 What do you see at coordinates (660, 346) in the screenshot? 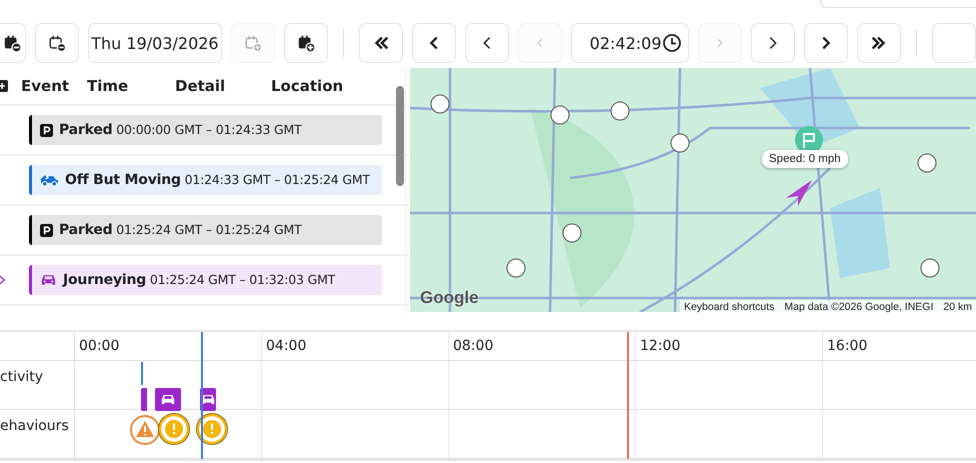
I see `time-tick: 12:00` at bounding box center [660, 346].